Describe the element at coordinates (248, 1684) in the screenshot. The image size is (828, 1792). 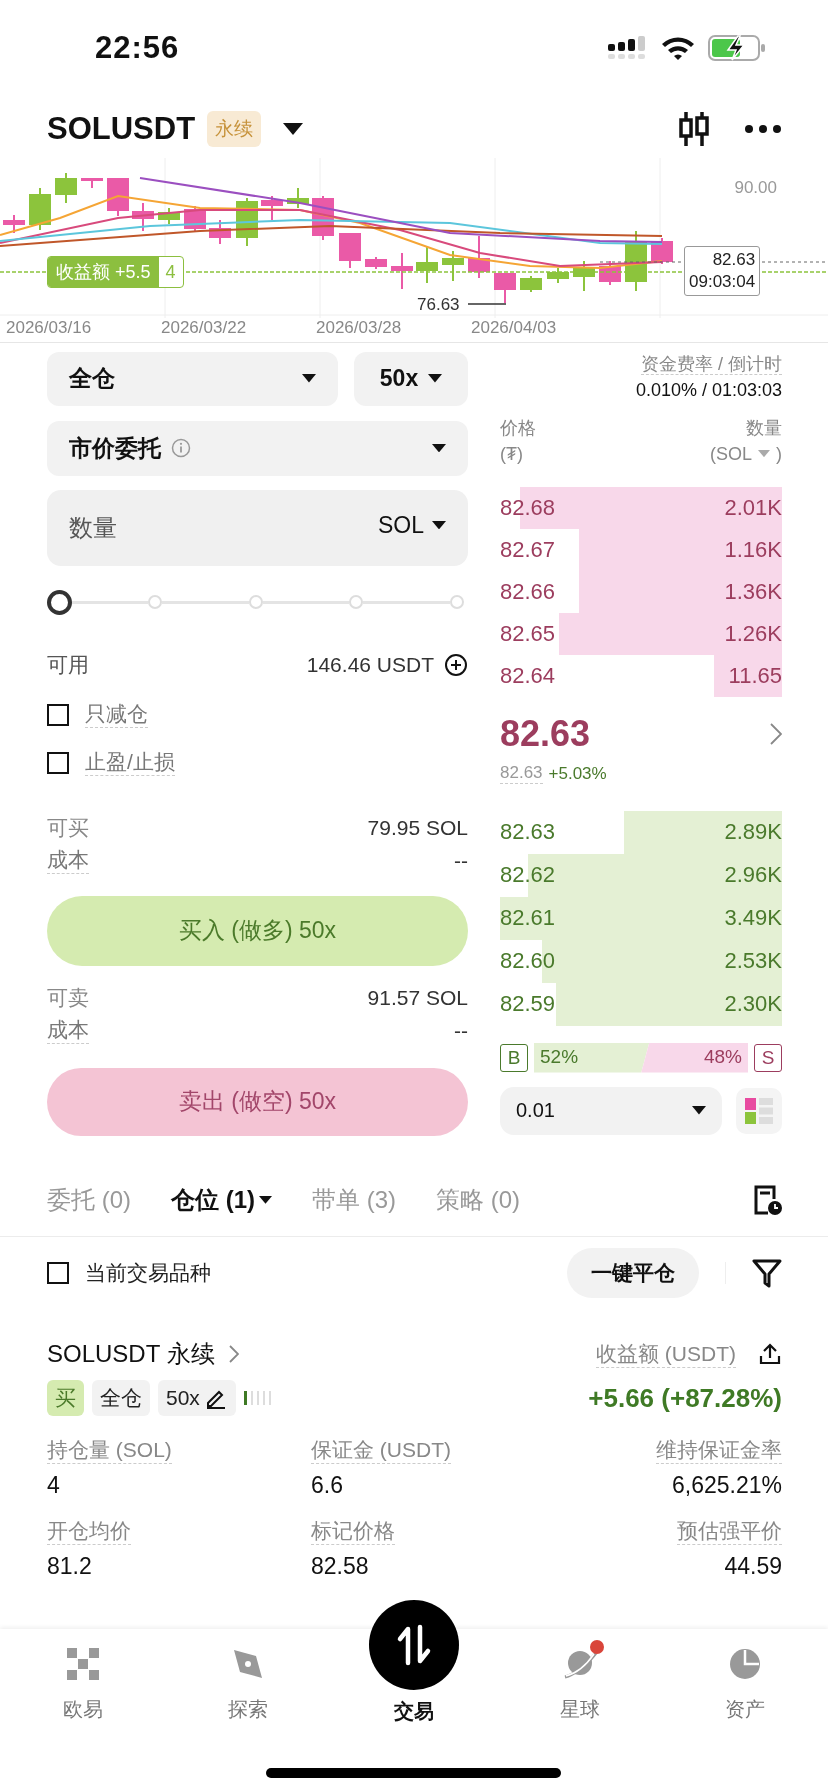
I see `nav-tab: 探索` at that location.